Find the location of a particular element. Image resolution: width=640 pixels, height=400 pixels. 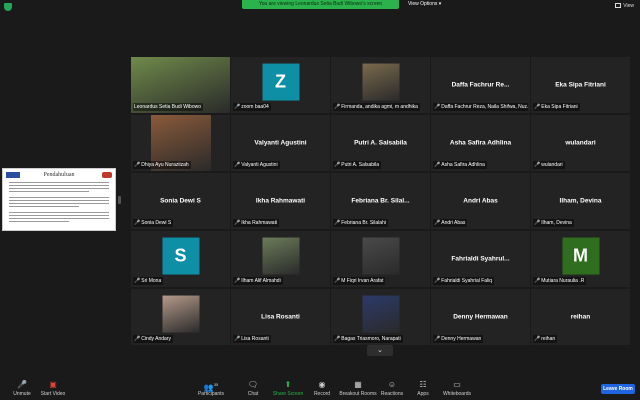

participant-name-label: 🎤Mutiara Nuraulia .R is located at coordinates (560, 281).